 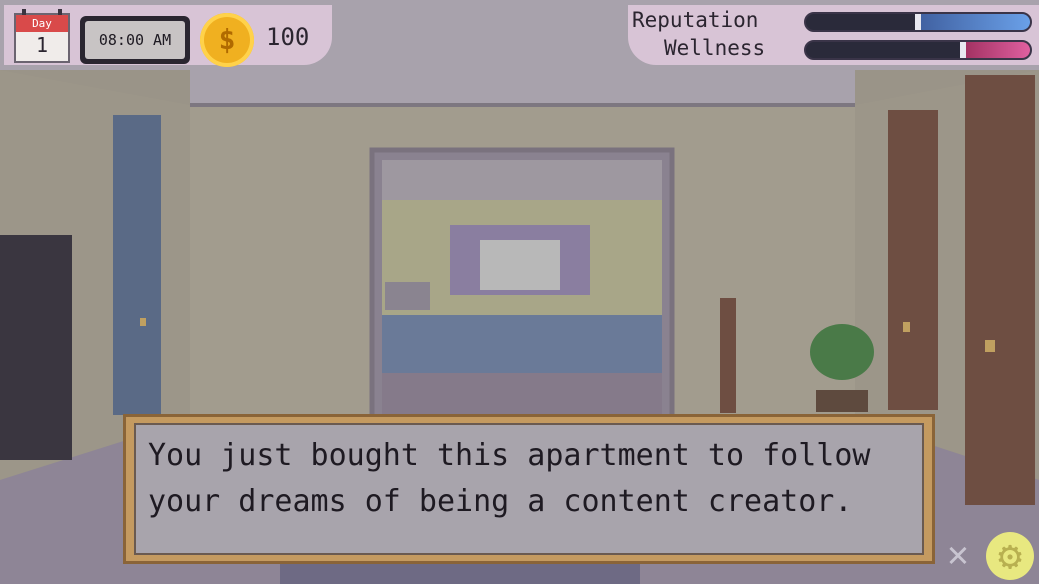 I want to click on wellness-bar-fill, so click(x=996, y=50).